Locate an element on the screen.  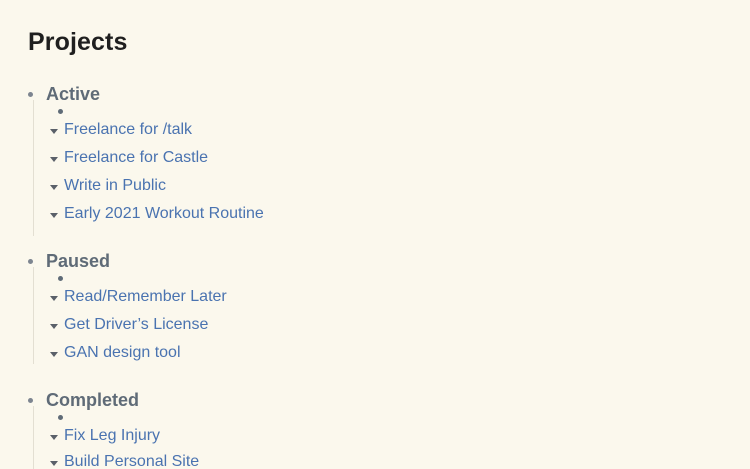
list-item: Build Personal Site is located at coordinates (124, 460).